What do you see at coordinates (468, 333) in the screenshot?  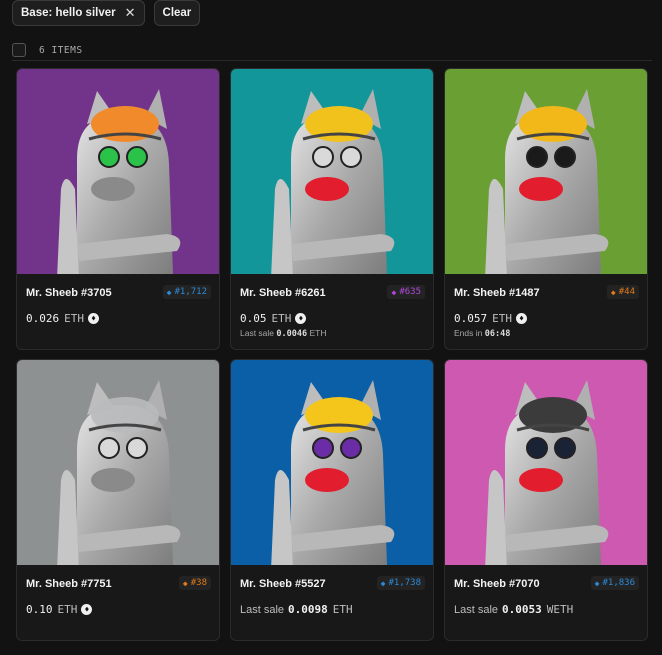 I see `ends-label: Ends in` at bounding box center [468, 333].